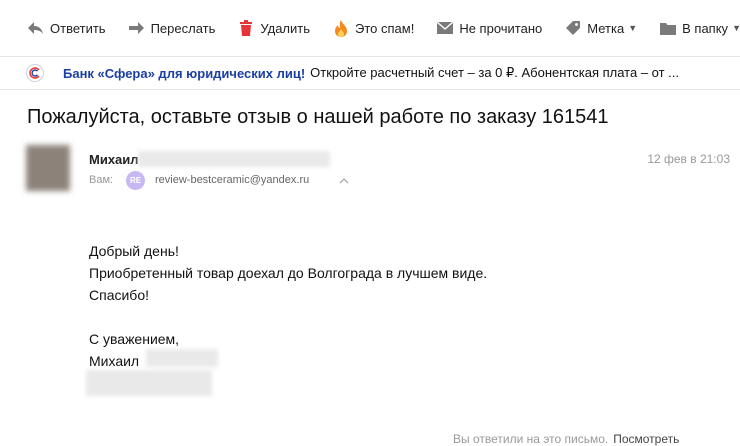 This screenshot has width=740, height=446. What do you see at coordinates (101, 180) in the screenshot?
I see `recipient-label: Вам:` at bounding box center [101, 180].